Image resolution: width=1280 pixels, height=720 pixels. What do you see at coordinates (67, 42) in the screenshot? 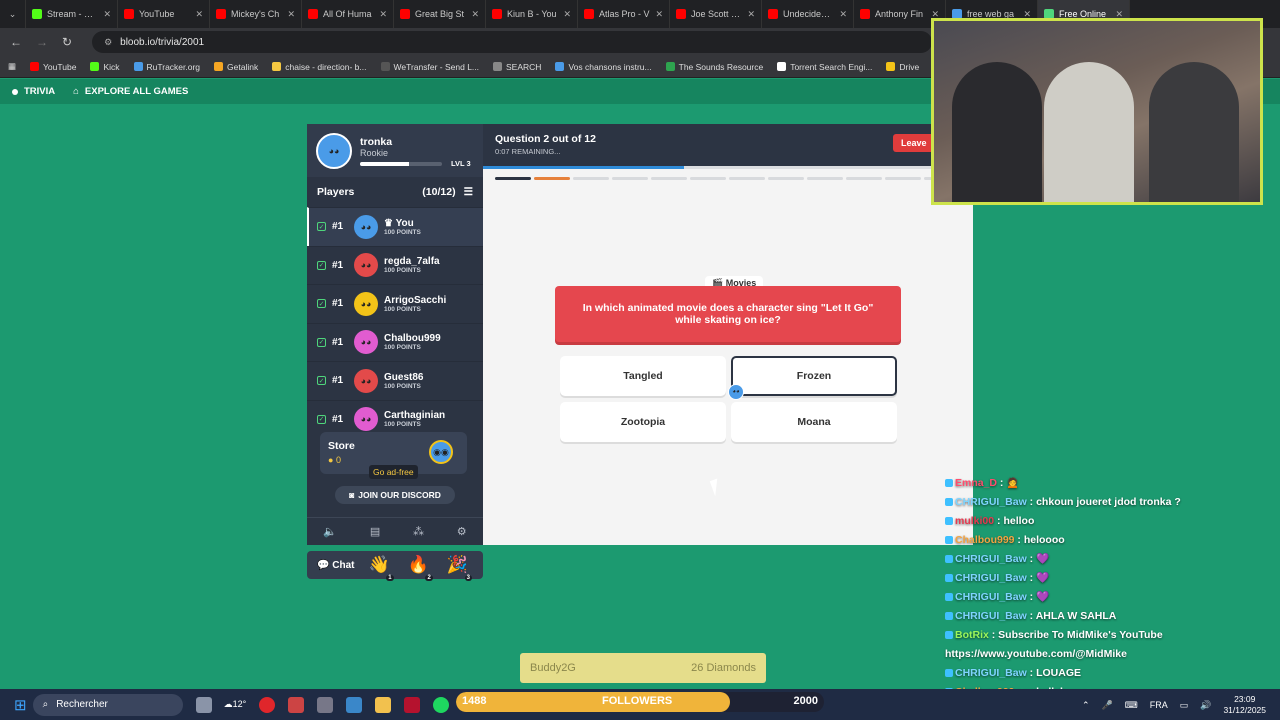
I see `reload-icon: ↻` at bounding box center [67, 42].